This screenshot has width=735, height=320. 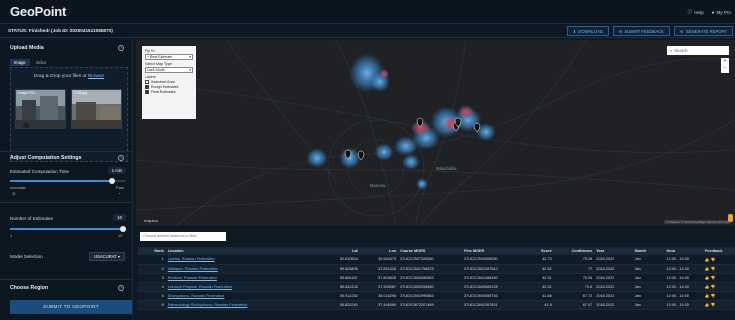 I want to click on map-type-select: Dark Mode ▾, so click(x=169, y=70).